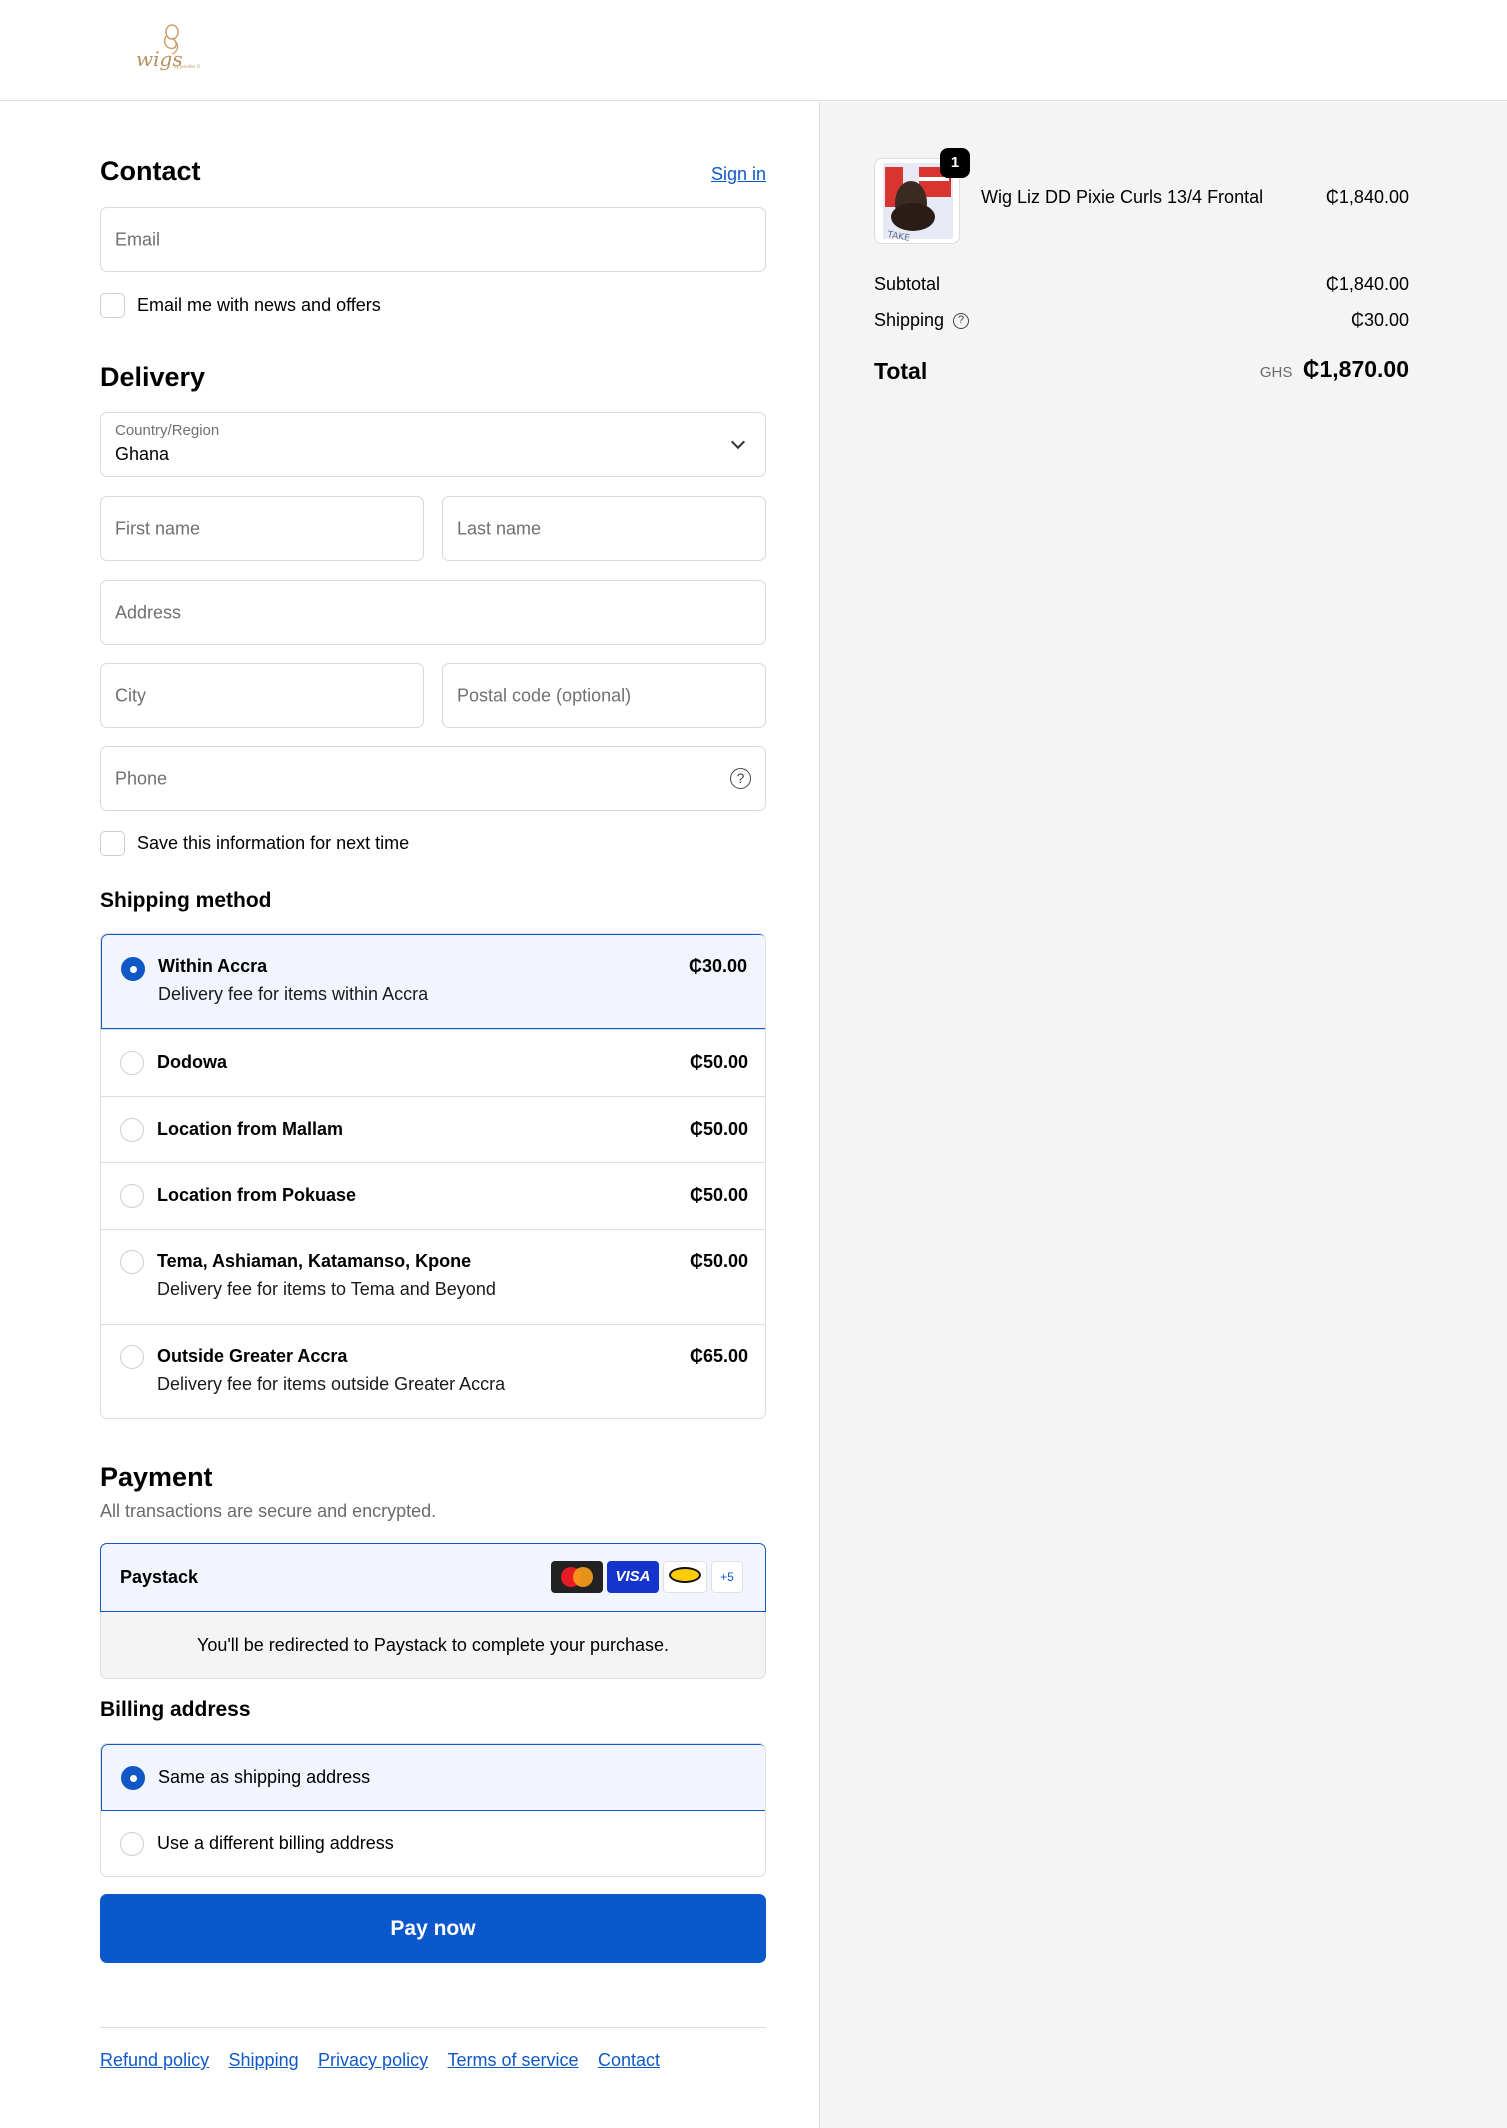  What do you see at coordinates (433, 1129) in the screenshot?
I see `shipping-option: Location from Mallam ₵50.00` at bounding box center [433, 1129].